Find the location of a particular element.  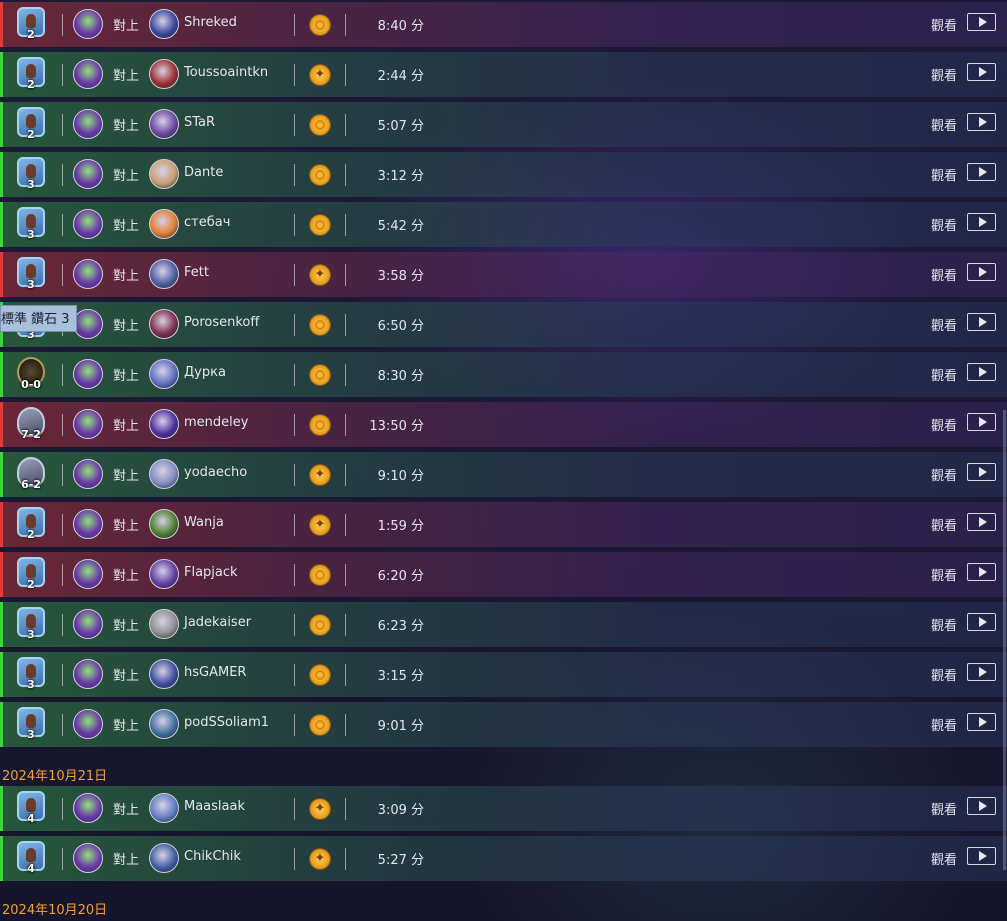

opponent-name: hsGAMER is located at coordinates (215, 672).